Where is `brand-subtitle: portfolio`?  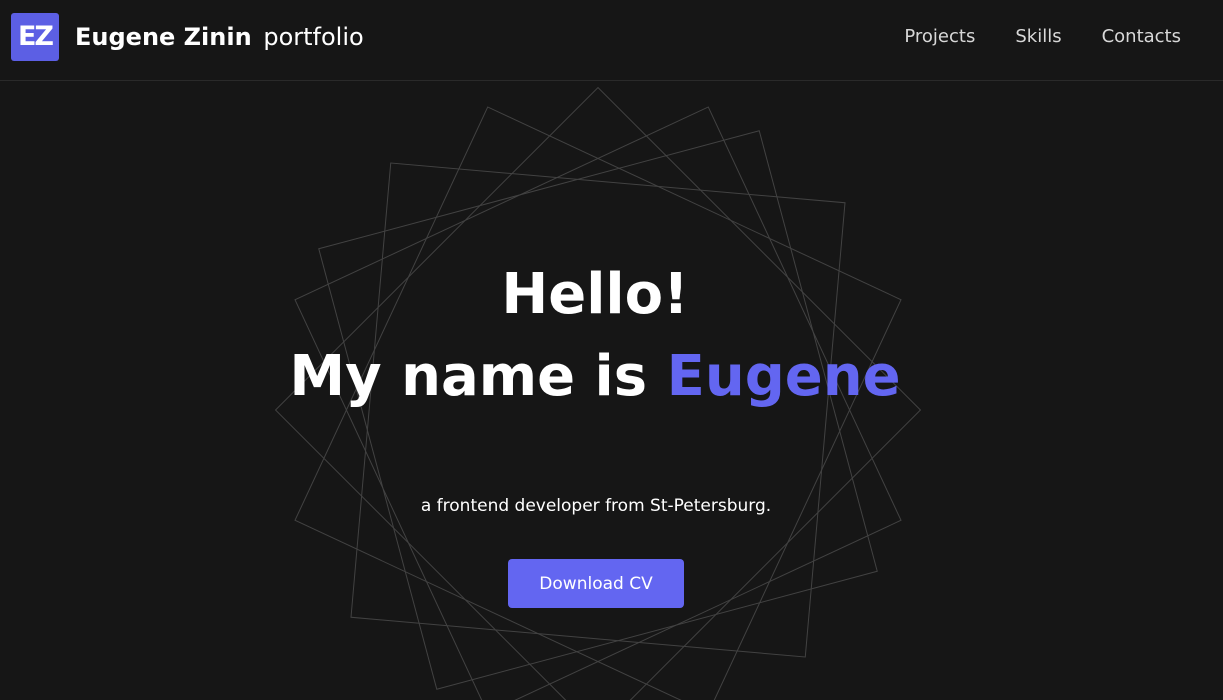 brand-subtitle: portfolio is located at coordinates (313, 37).